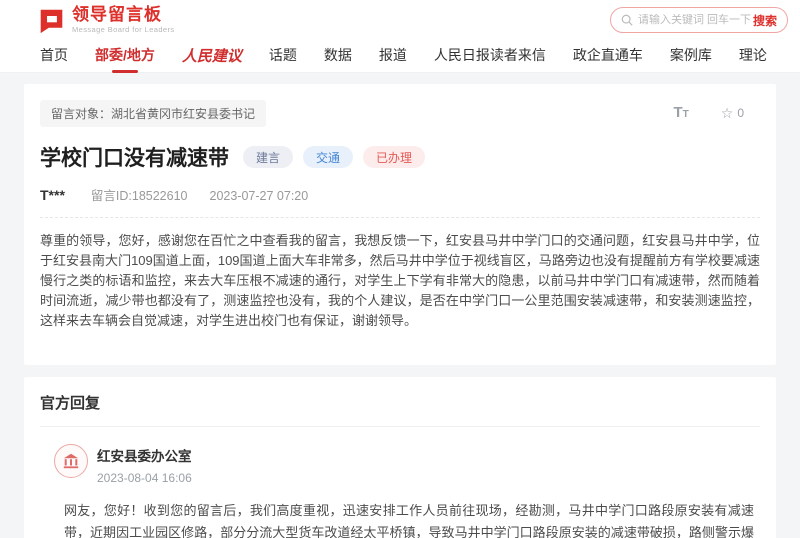 The image size is (800, 538). I want to click on reply-datetime: 2023-08-04 16:06, so click(144, 478).